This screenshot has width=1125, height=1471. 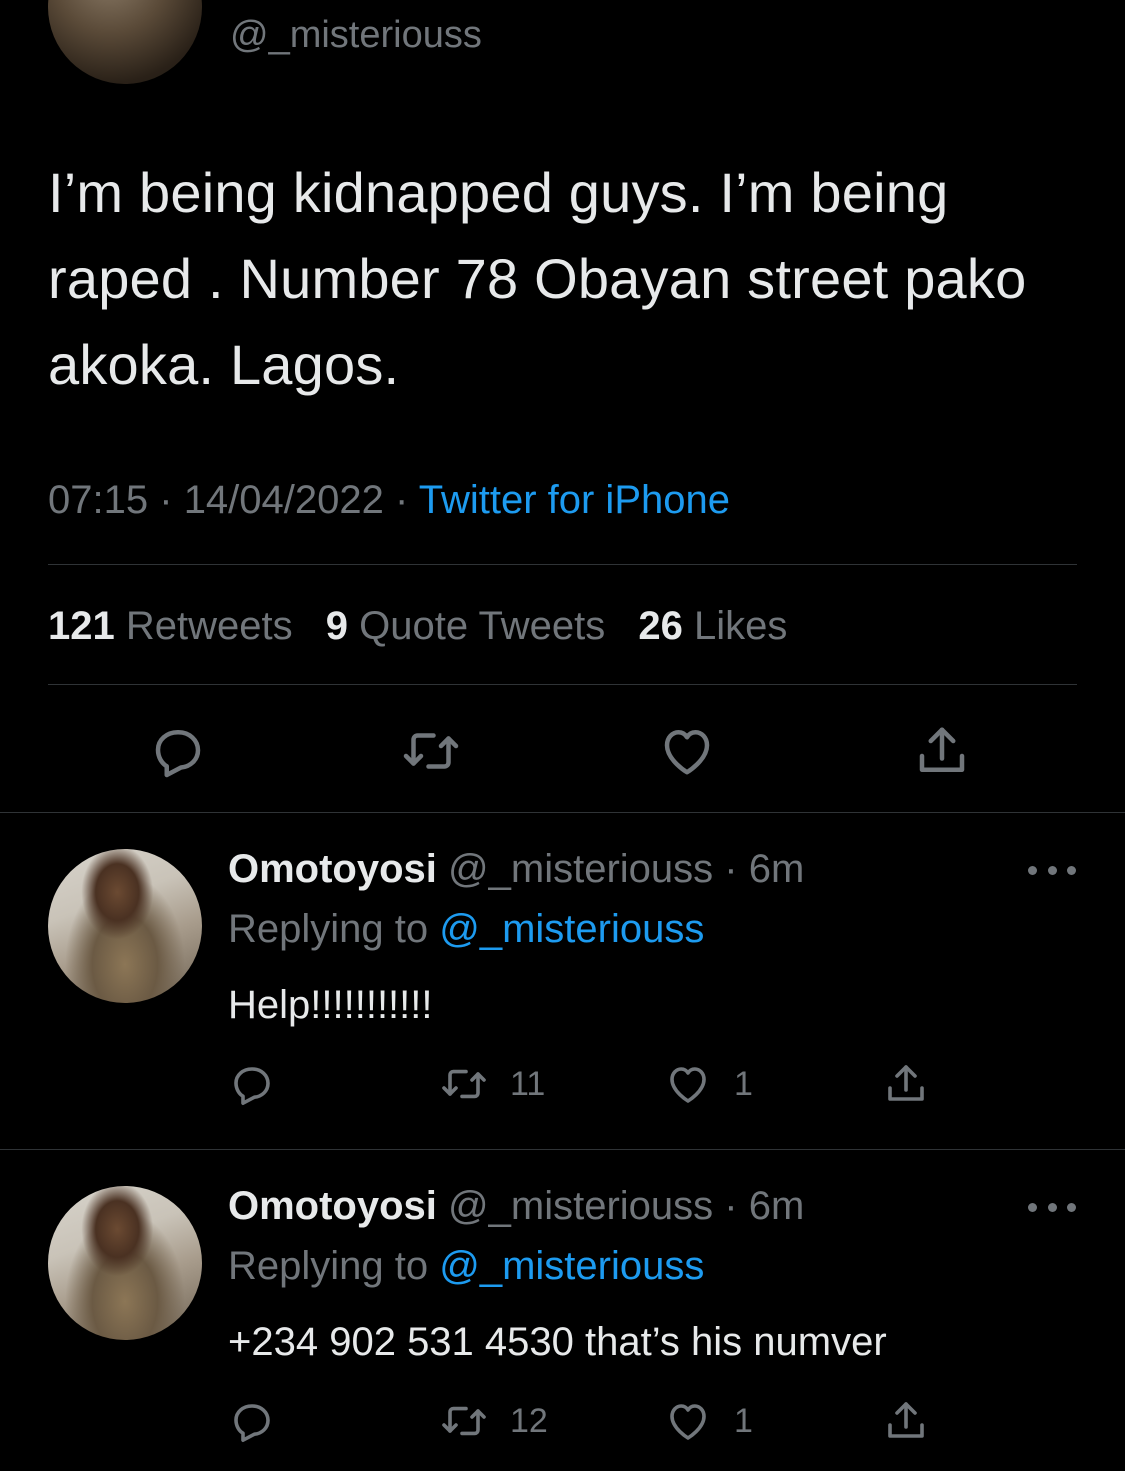 I want to click on retweet-button, so click(x=431, y=751).